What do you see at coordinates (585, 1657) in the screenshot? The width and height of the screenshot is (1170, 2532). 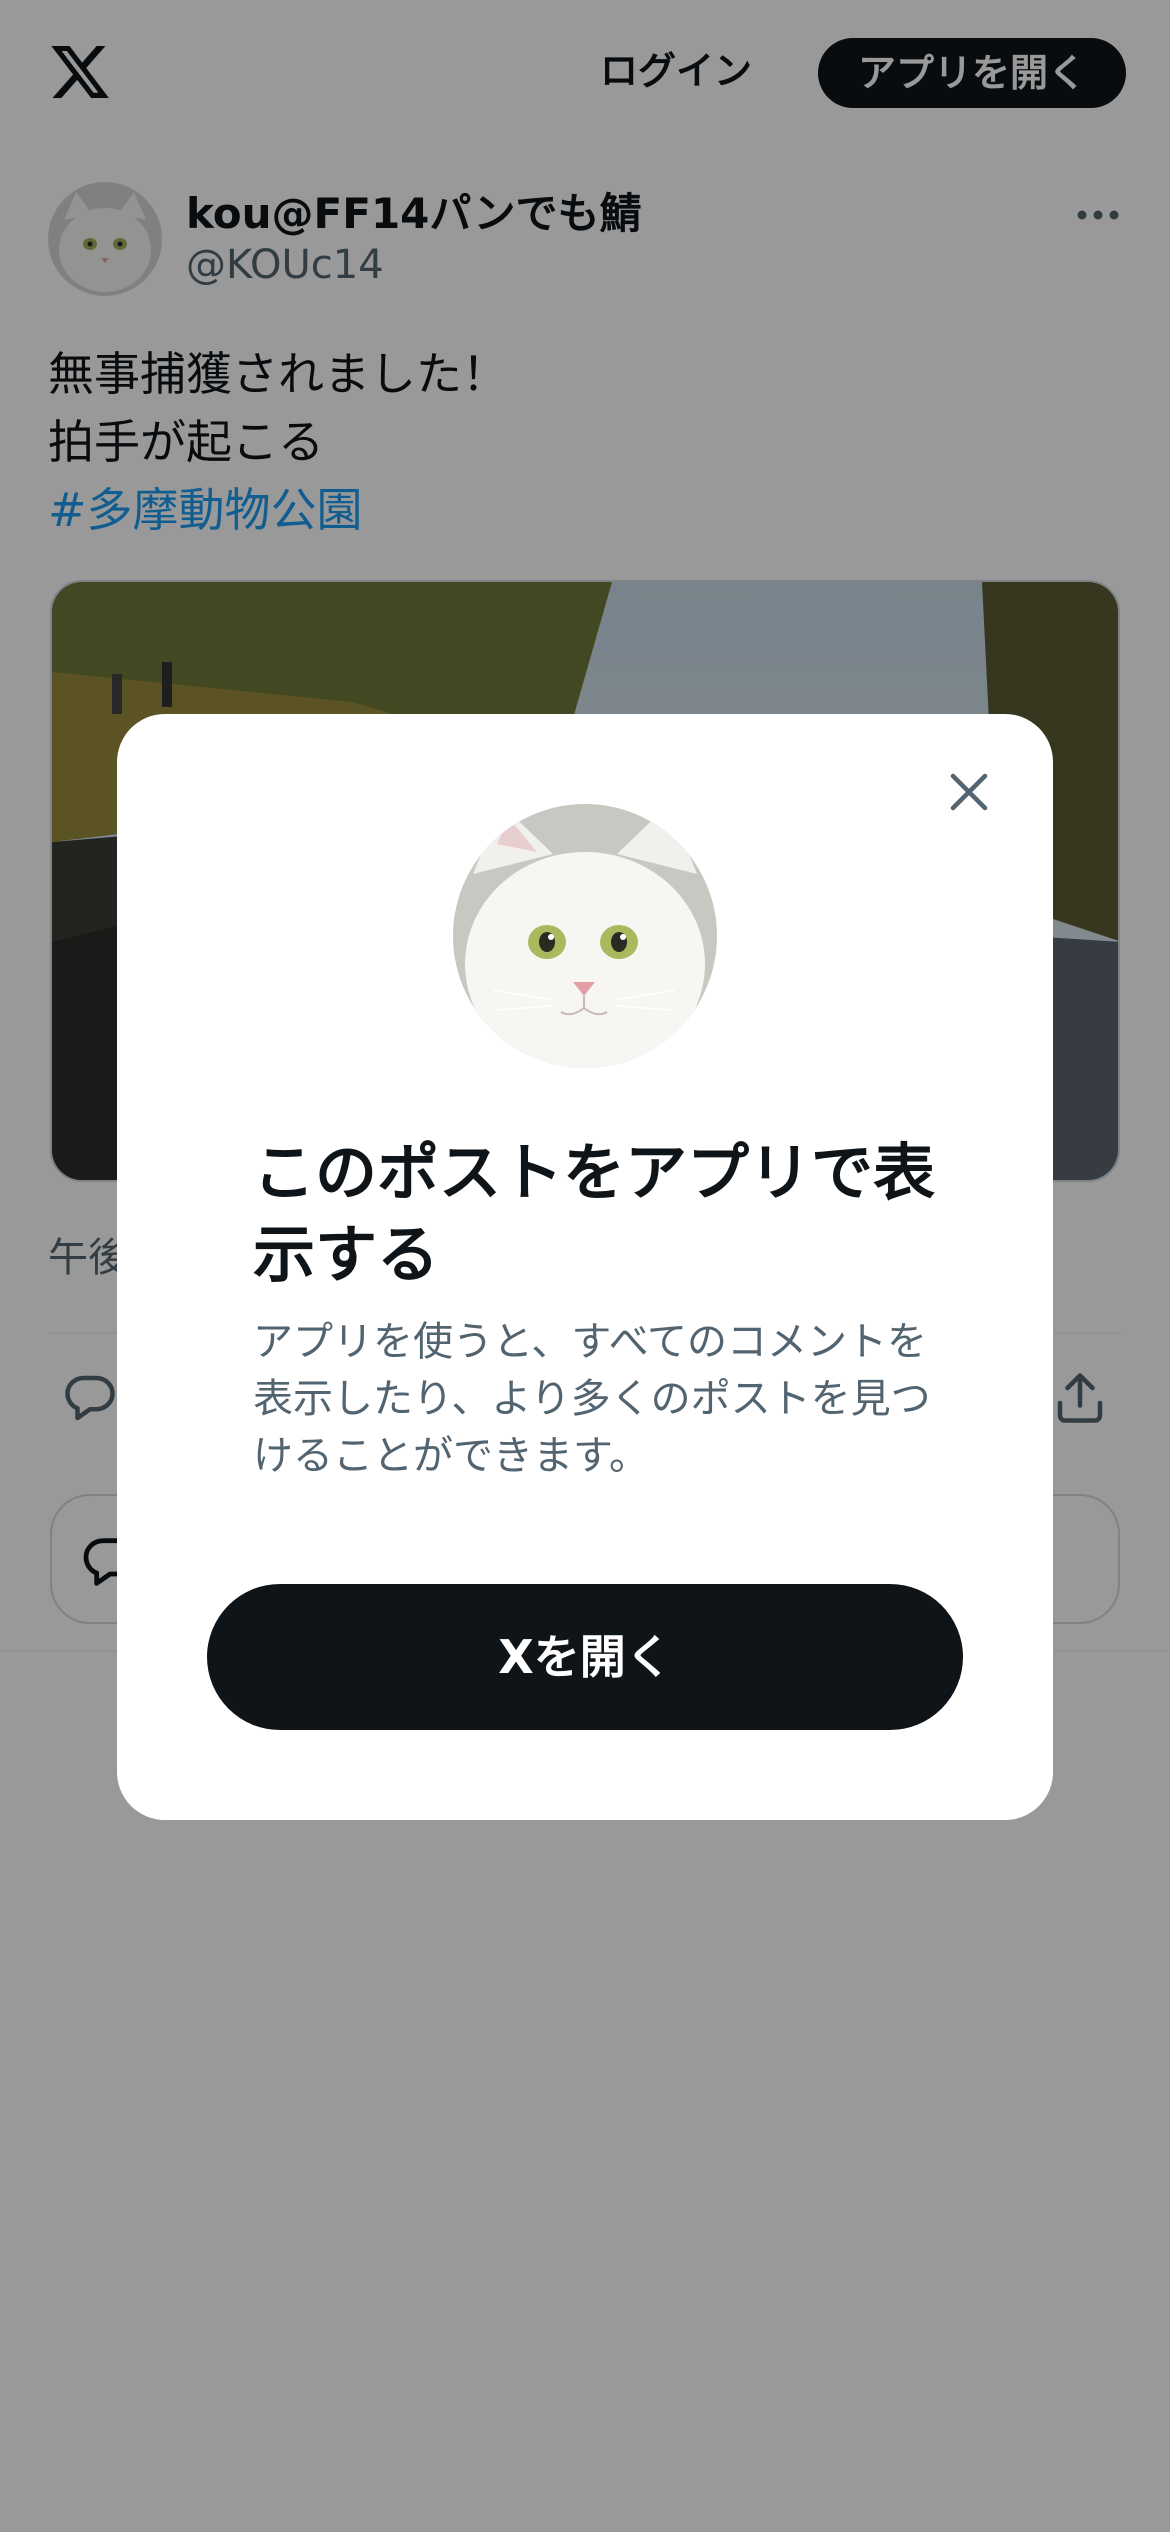 I see `open-x-button: Xを開く` at bounding box center [585, 1657].